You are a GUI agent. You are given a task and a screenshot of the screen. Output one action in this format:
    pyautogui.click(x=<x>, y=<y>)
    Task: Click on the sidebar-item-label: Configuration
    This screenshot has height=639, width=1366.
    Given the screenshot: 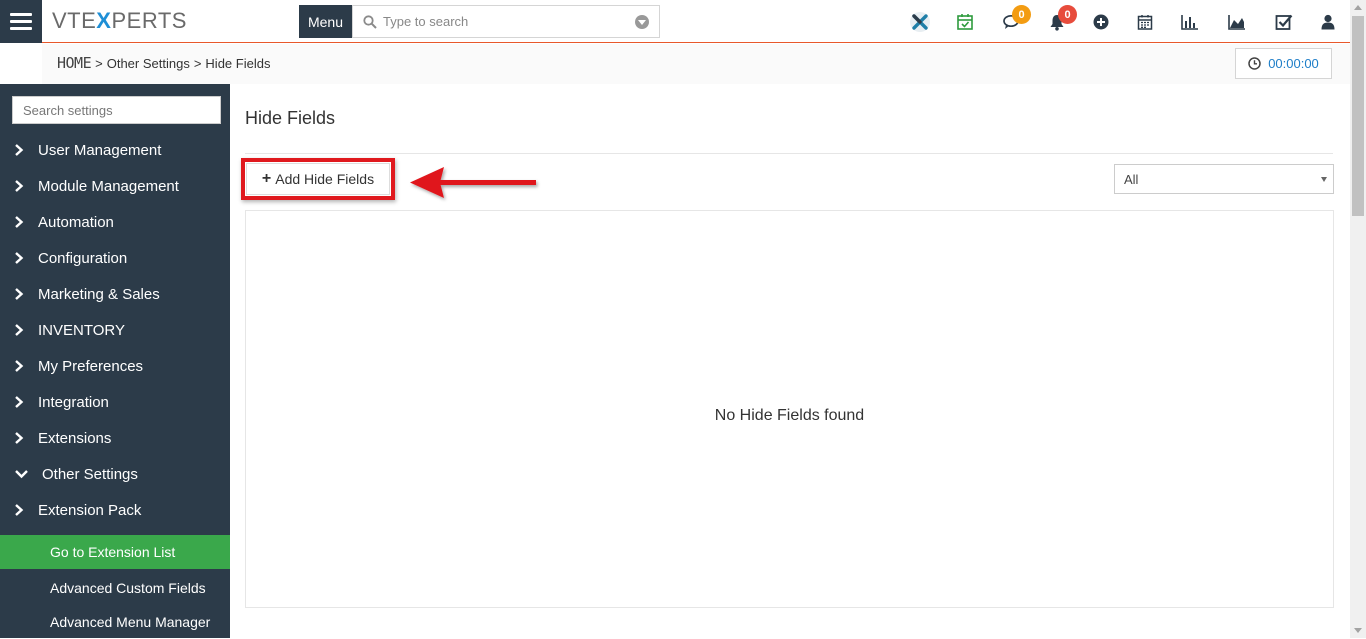 What is the action you would take?
    pyautogui.click(x=83, y=258)
    